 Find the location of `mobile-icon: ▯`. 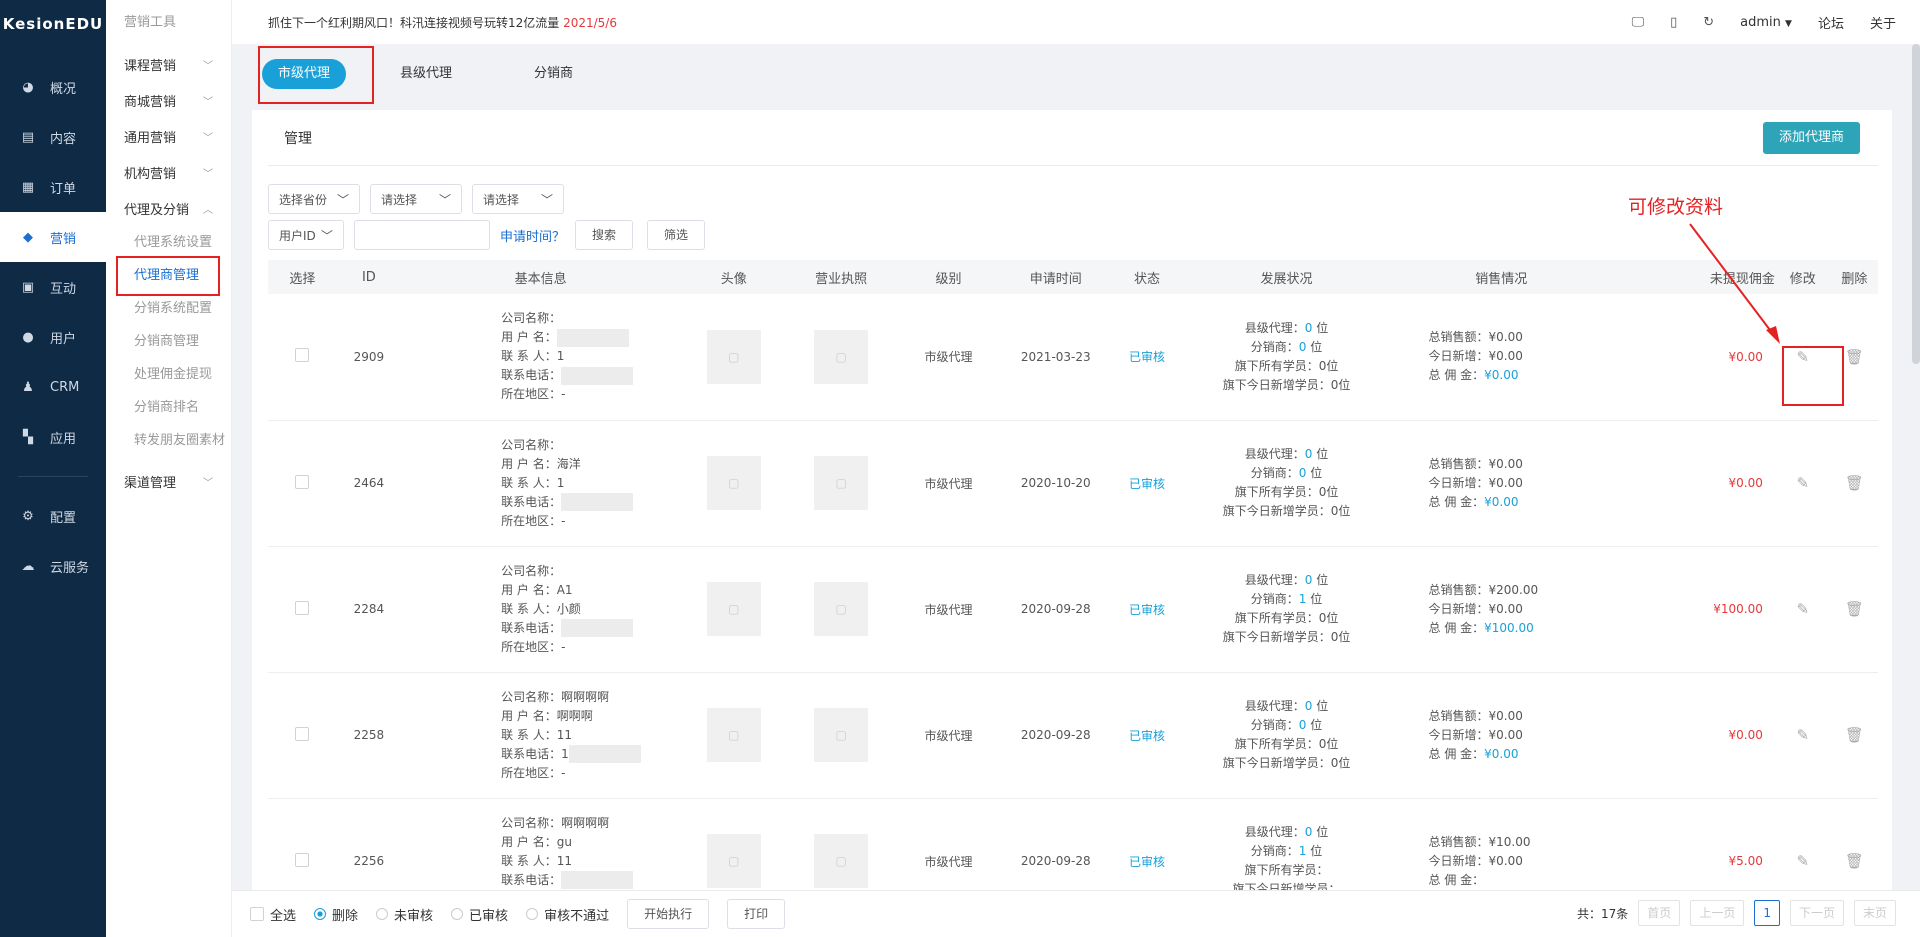

mobile-icon: ▯ is located at coordinates (1673, 22).